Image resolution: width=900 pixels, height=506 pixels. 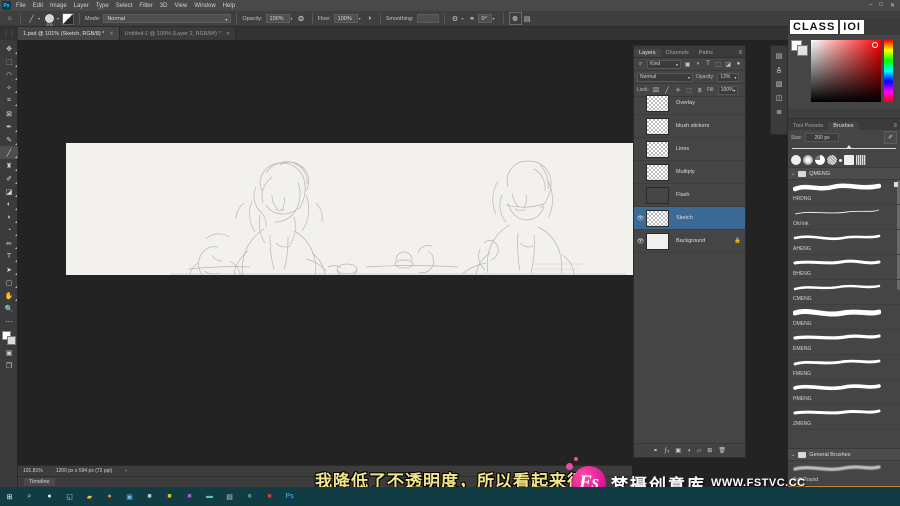 What do you see at coordinates (455, 18) in the screenshot?
I see `gear-icon: ⚙` at bounding box center [455, 18].